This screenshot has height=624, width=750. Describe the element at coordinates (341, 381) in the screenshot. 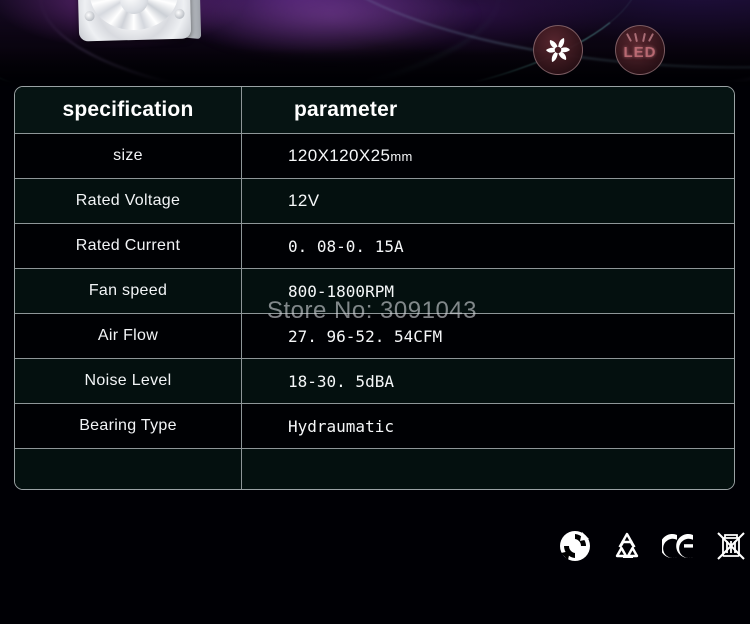

I see `spec-value: 18-30. 5dBA` at that location.